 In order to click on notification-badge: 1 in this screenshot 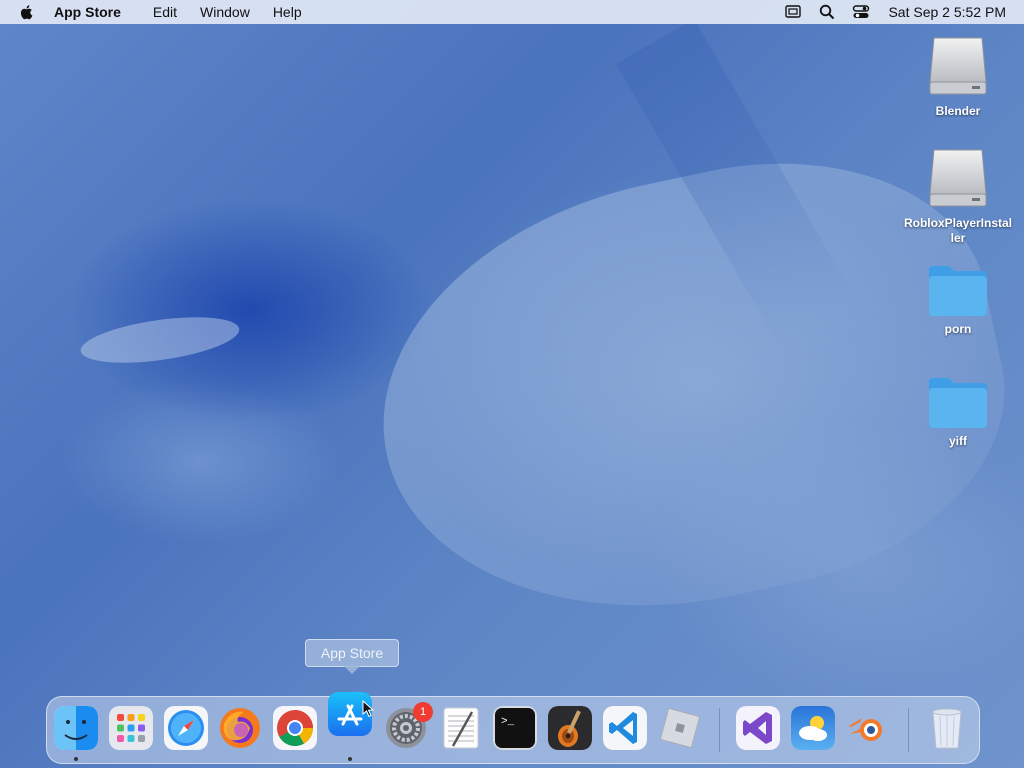, I will do `click(423, 712)`.